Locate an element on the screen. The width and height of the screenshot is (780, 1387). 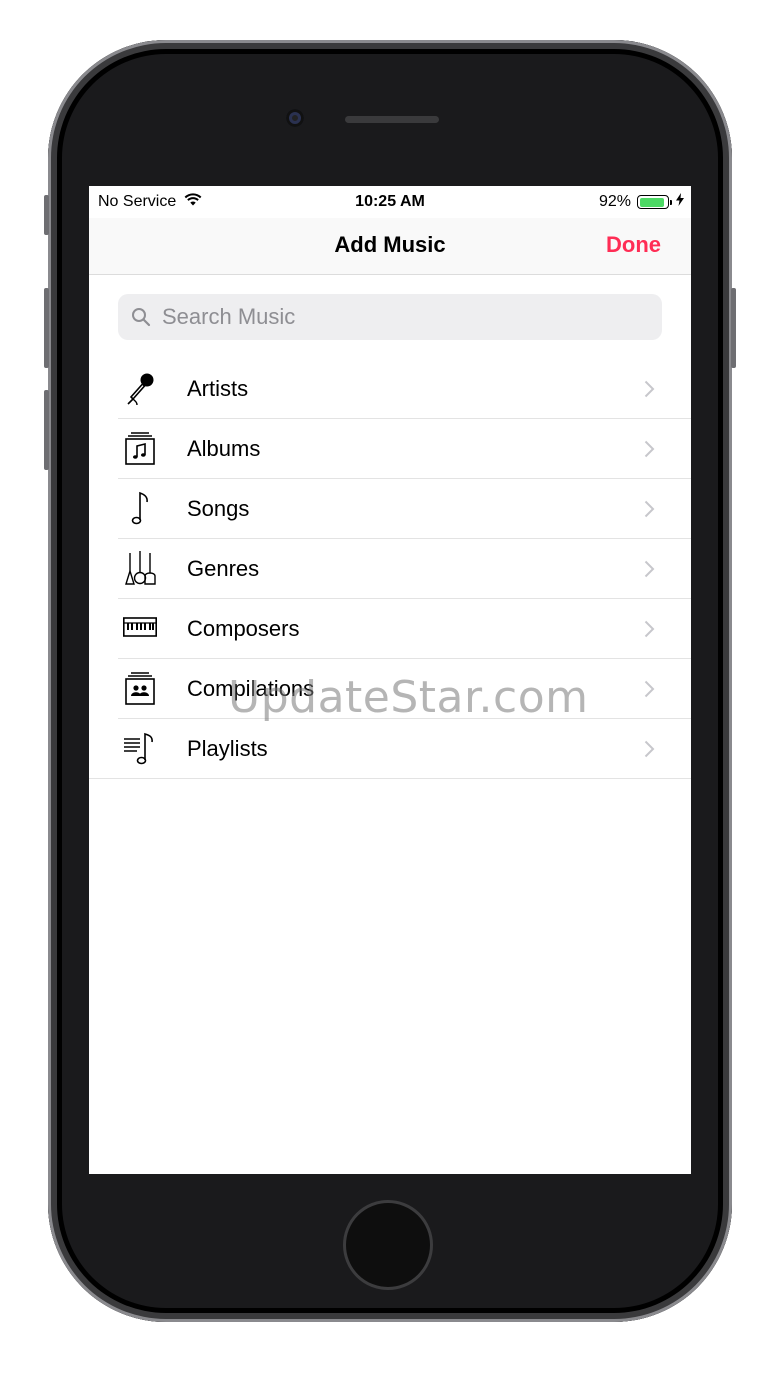
list-item-genres: Genres is located at coordinates (404, 569).